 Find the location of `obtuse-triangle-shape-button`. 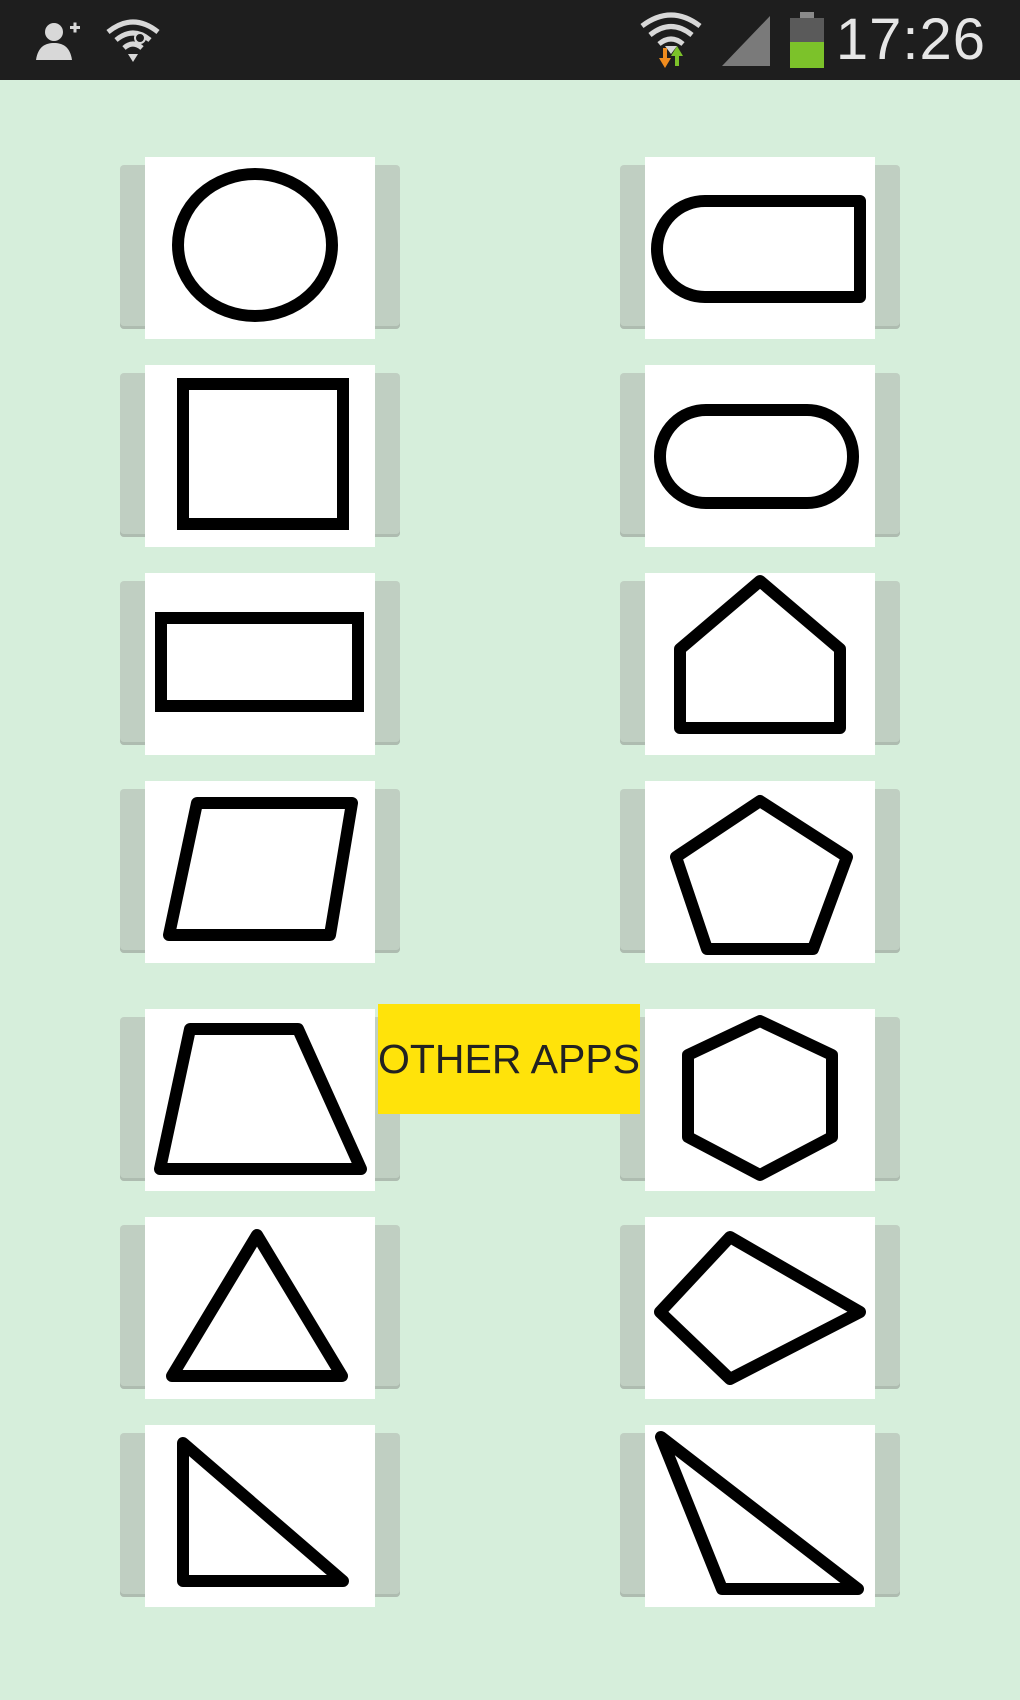

obtuse-triangle-shape-button is located at coordinates (760, 1516).